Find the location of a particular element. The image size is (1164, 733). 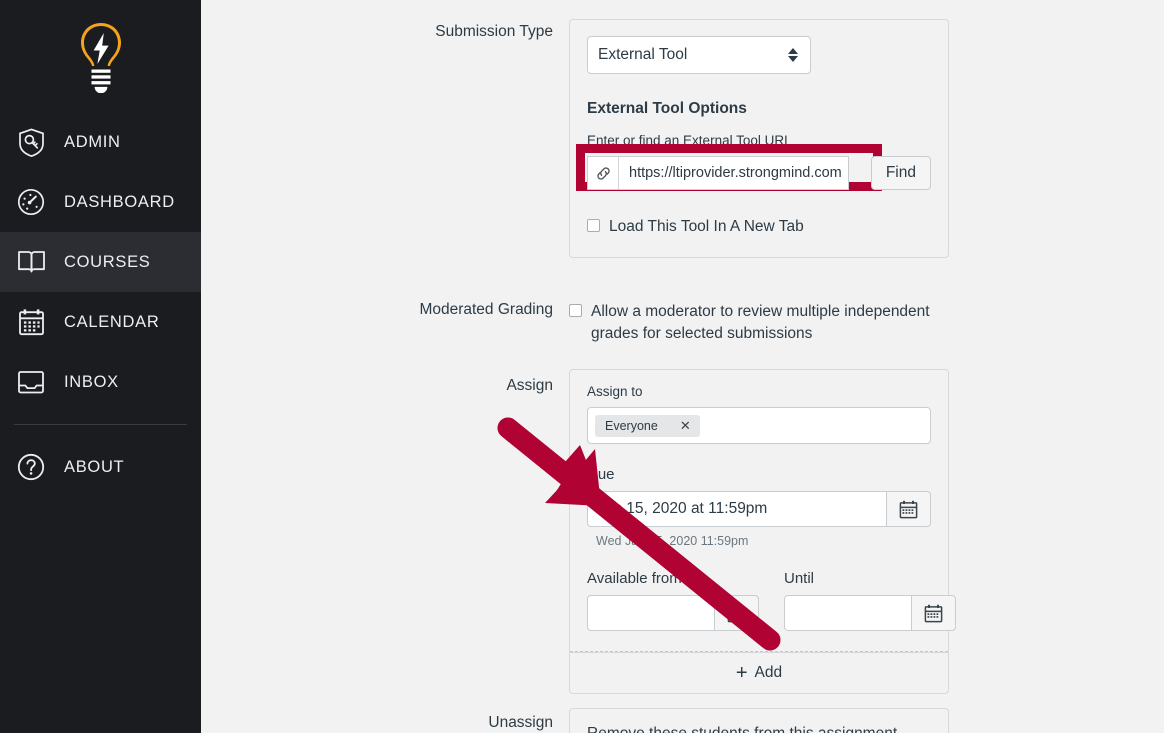

submission-type-label: Submission Type is located at coordinates (494, 31).